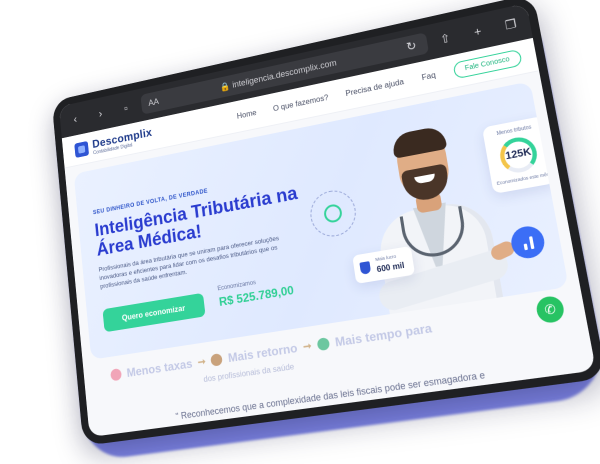 This screenshot has width=600, height=464. I want to click on browser-nav: ‹ › ▫, so click(101, 114).